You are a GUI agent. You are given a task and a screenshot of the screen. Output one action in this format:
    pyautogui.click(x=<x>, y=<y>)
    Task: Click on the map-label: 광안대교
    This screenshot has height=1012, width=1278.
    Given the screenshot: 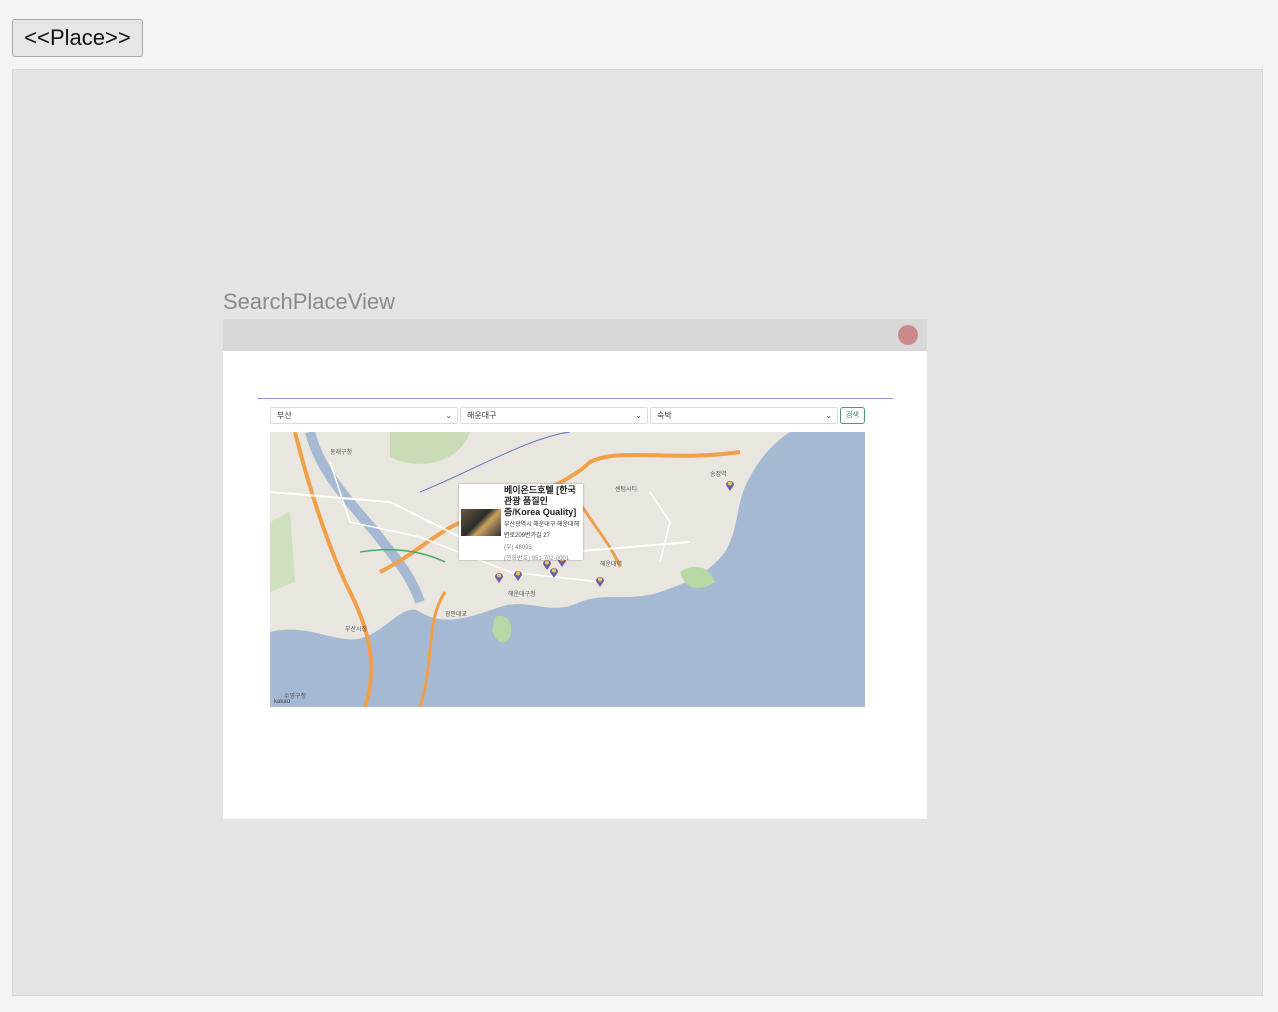 What is the action you would take?
    pyautogui.click(x=456, y=615)
    